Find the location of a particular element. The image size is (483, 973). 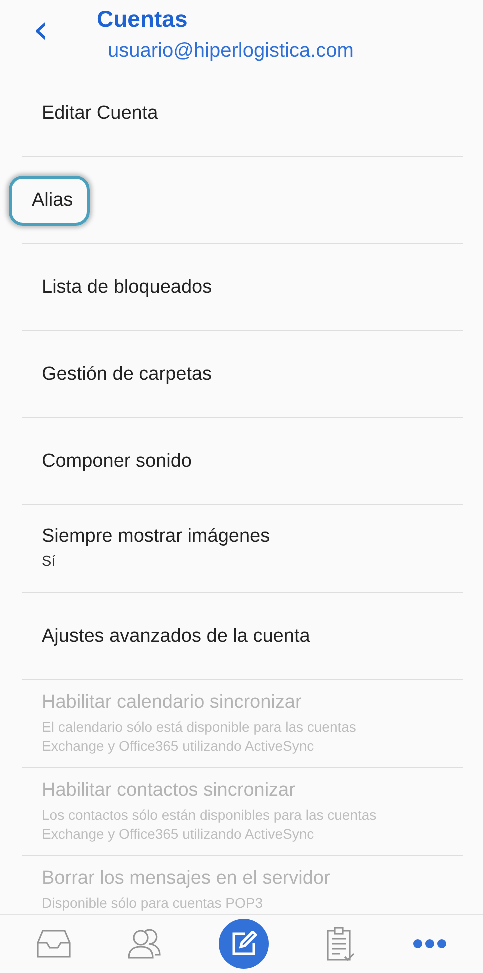

account-email: usuario@hiperlogistica.com is located at coordinates (231, 51).